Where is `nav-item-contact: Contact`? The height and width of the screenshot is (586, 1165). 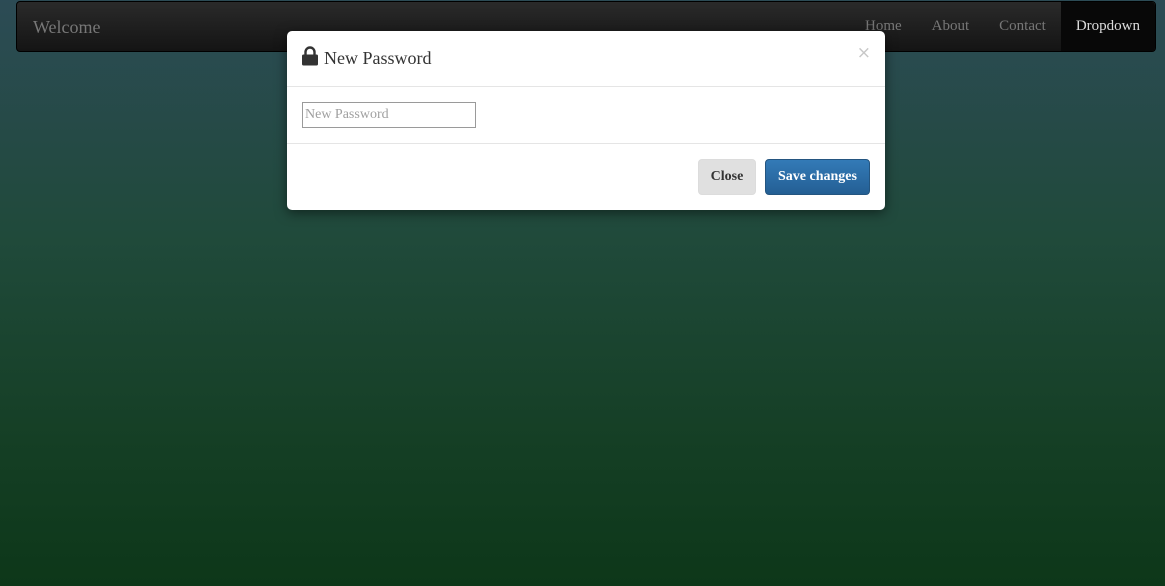 nav-item-contact: Contact is located at coordinates (1022, 26).